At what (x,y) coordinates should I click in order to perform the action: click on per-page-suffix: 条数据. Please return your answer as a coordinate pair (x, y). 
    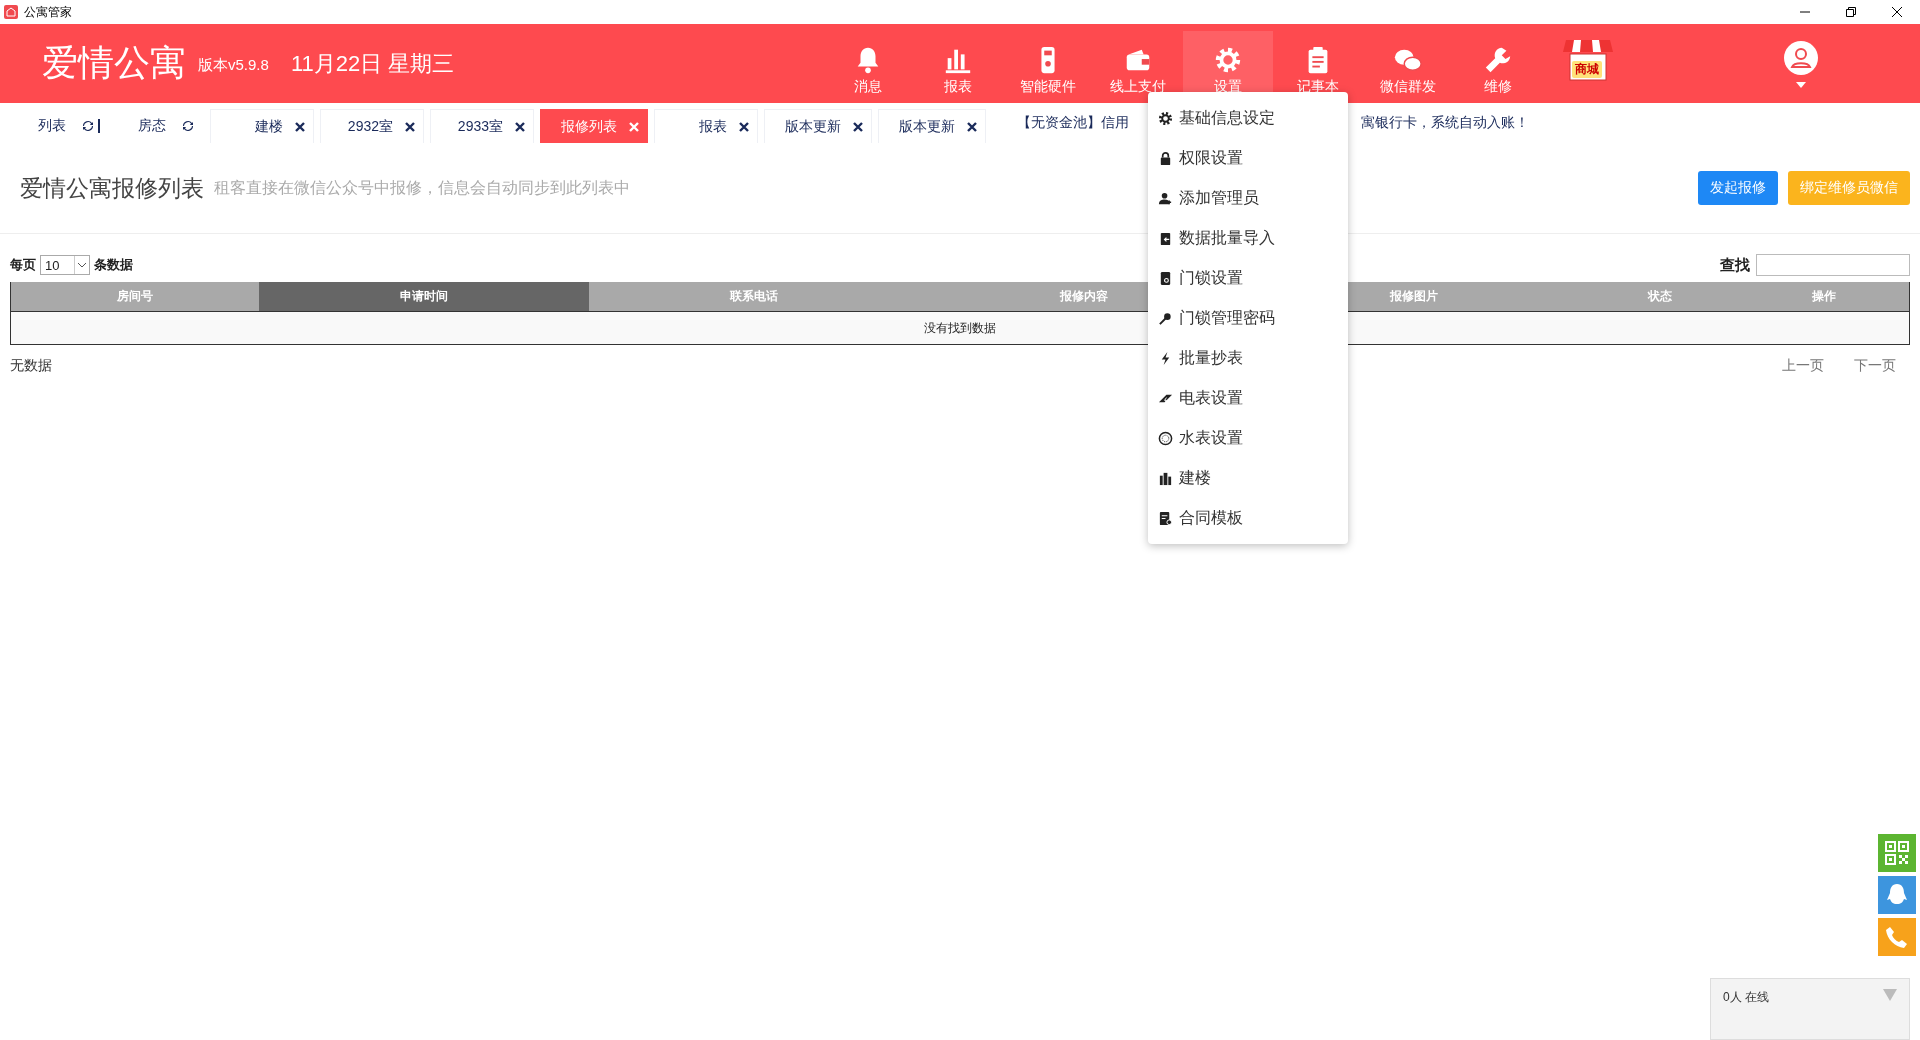
    Looking at the image, I should click on (113, 265).